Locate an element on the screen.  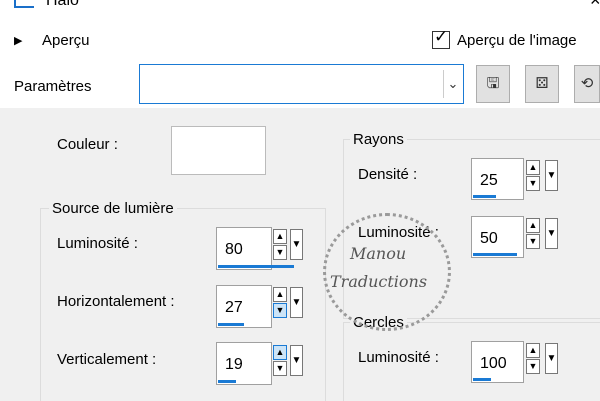
circles-luminosity-spin-down-icon: ▼ is located at coordinates (533, 366).